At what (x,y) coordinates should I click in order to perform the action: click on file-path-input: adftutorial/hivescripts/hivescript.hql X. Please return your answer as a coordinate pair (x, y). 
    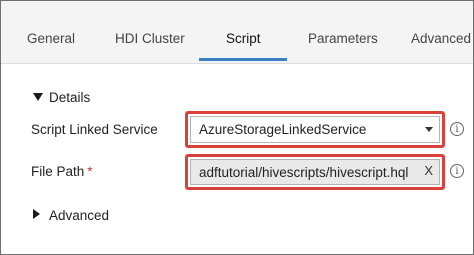
    Looking at the image, I should click on (315, 172).